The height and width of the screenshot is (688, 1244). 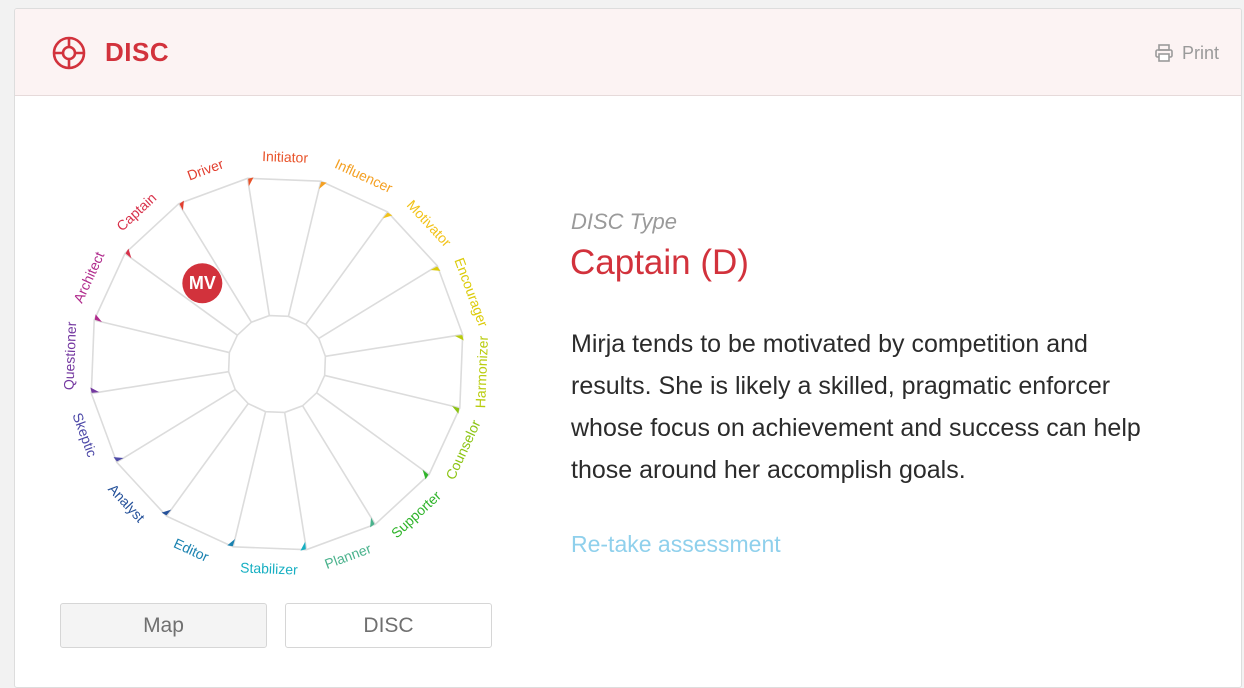 I want to click on tab-map: Map, so click(x=163, y=625).